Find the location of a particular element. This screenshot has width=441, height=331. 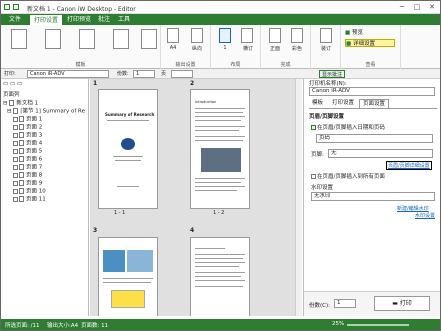

pages-per-sheet-icon is located at coordinates (225, 35).